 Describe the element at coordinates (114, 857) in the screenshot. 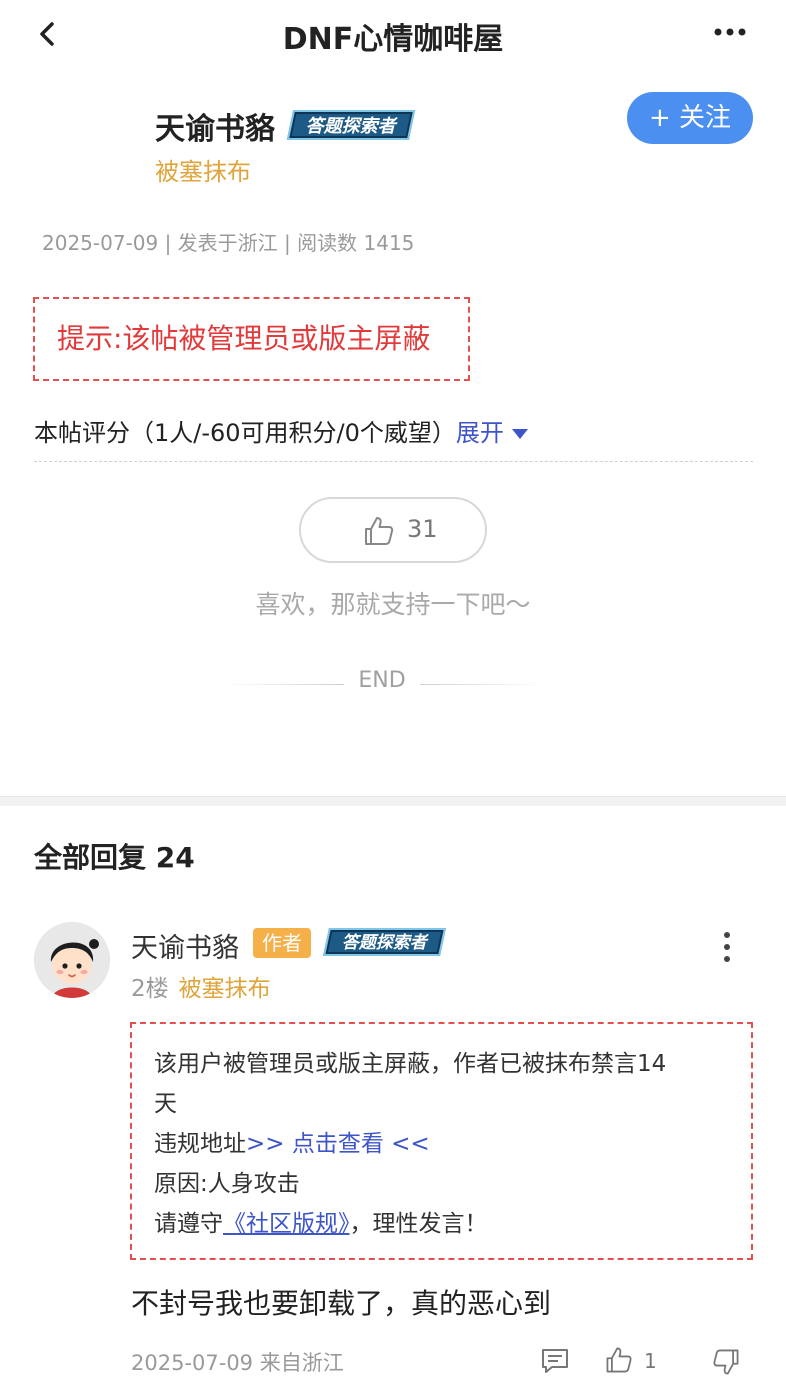

I see `replies-title: 全部回复 24` at that location.